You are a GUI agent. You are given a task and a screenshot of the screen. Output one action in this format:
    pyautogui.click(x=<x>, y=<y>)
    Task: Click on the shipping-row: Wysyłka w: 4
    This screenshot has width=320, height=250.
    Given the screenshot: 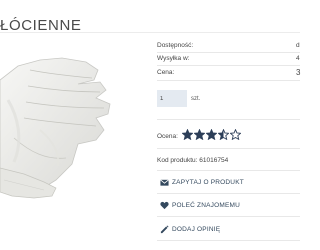 What is the action you would take?
    pyautogui.click(x=228, y=59)
    